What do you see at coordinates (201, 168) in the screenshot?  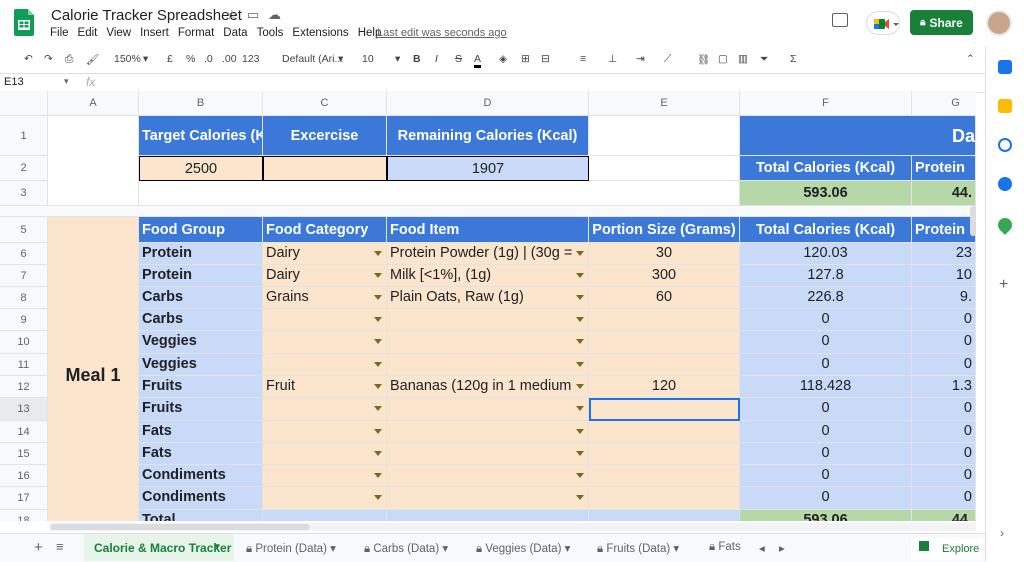 I see `target-calories-value: 2500` at bounding box center [201, 168].